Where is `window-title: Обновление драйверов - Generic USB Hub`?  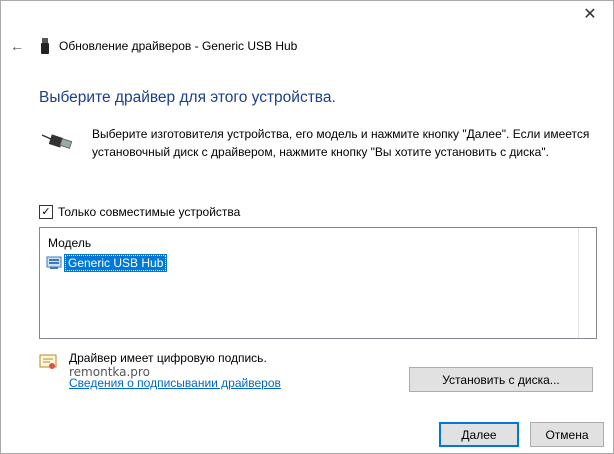
window-title: Обновление драйверов - Generic USB Hub is located at coordinates (178, 46).